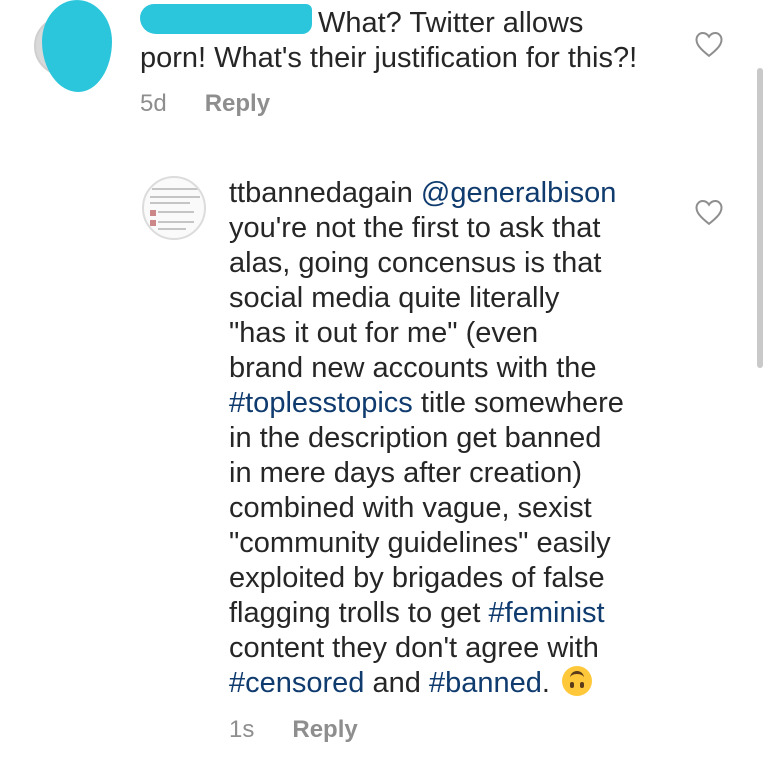  Describe the element at coordinates (415, 263) in the screenshot. I see `comment-line: alas, going concensus is that` at that location.